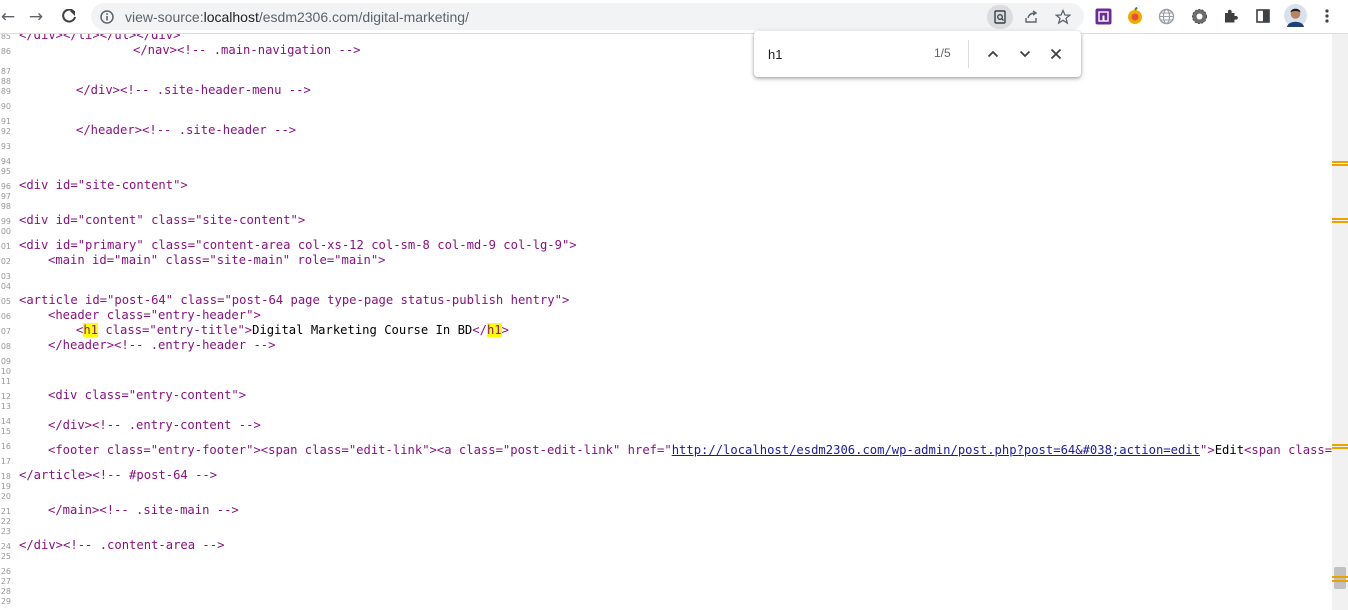 Image resolution: width=1348 pixels, height=610 pixels. Describe the element at coordinates (838, 54) in the screenshot. I see `find-input` at that location.